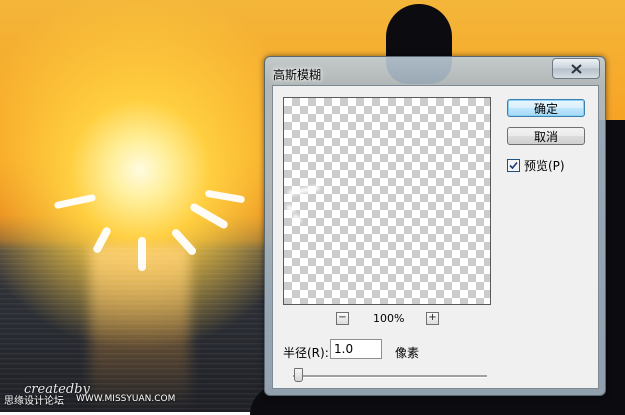  Describe the element at coordinates (544, 166) in the screenshot. I see `preview-checkbox-label: 预览(P)` at that location.